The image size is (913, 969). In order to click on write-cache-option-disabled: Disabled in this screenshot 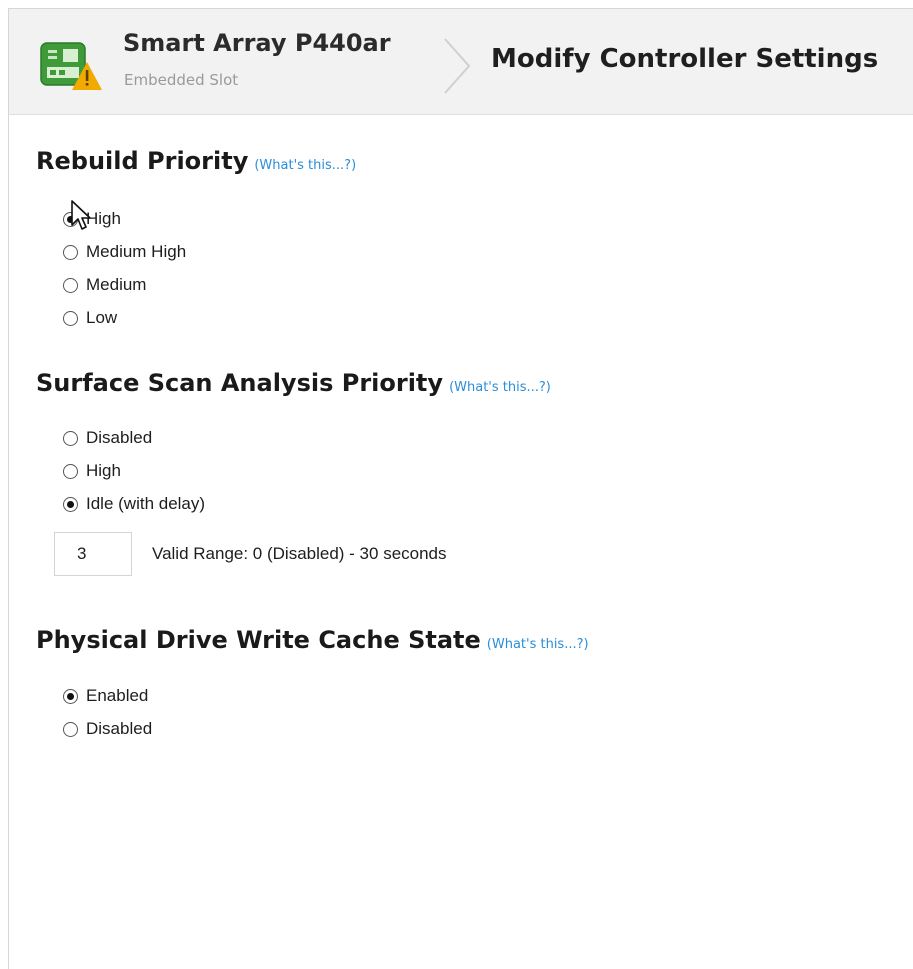, I will do `click(107, 729)`.